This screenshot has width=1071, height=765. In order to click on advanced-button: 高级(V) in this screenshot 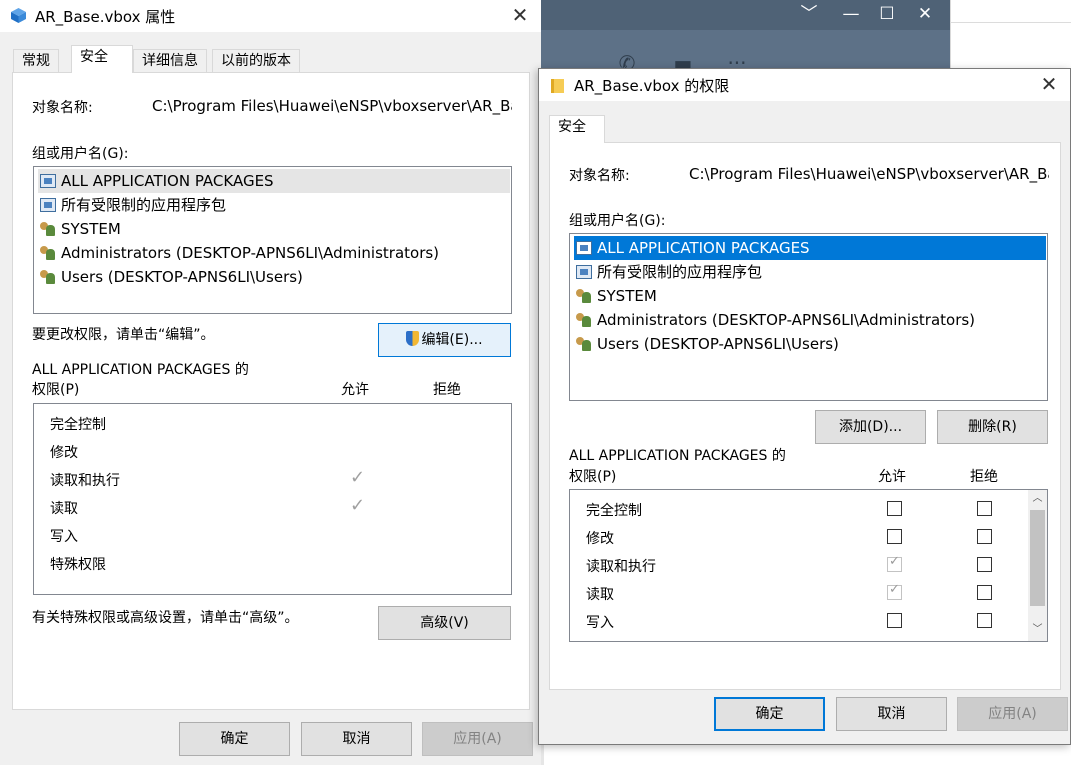, I will do `click(444, 623)`.